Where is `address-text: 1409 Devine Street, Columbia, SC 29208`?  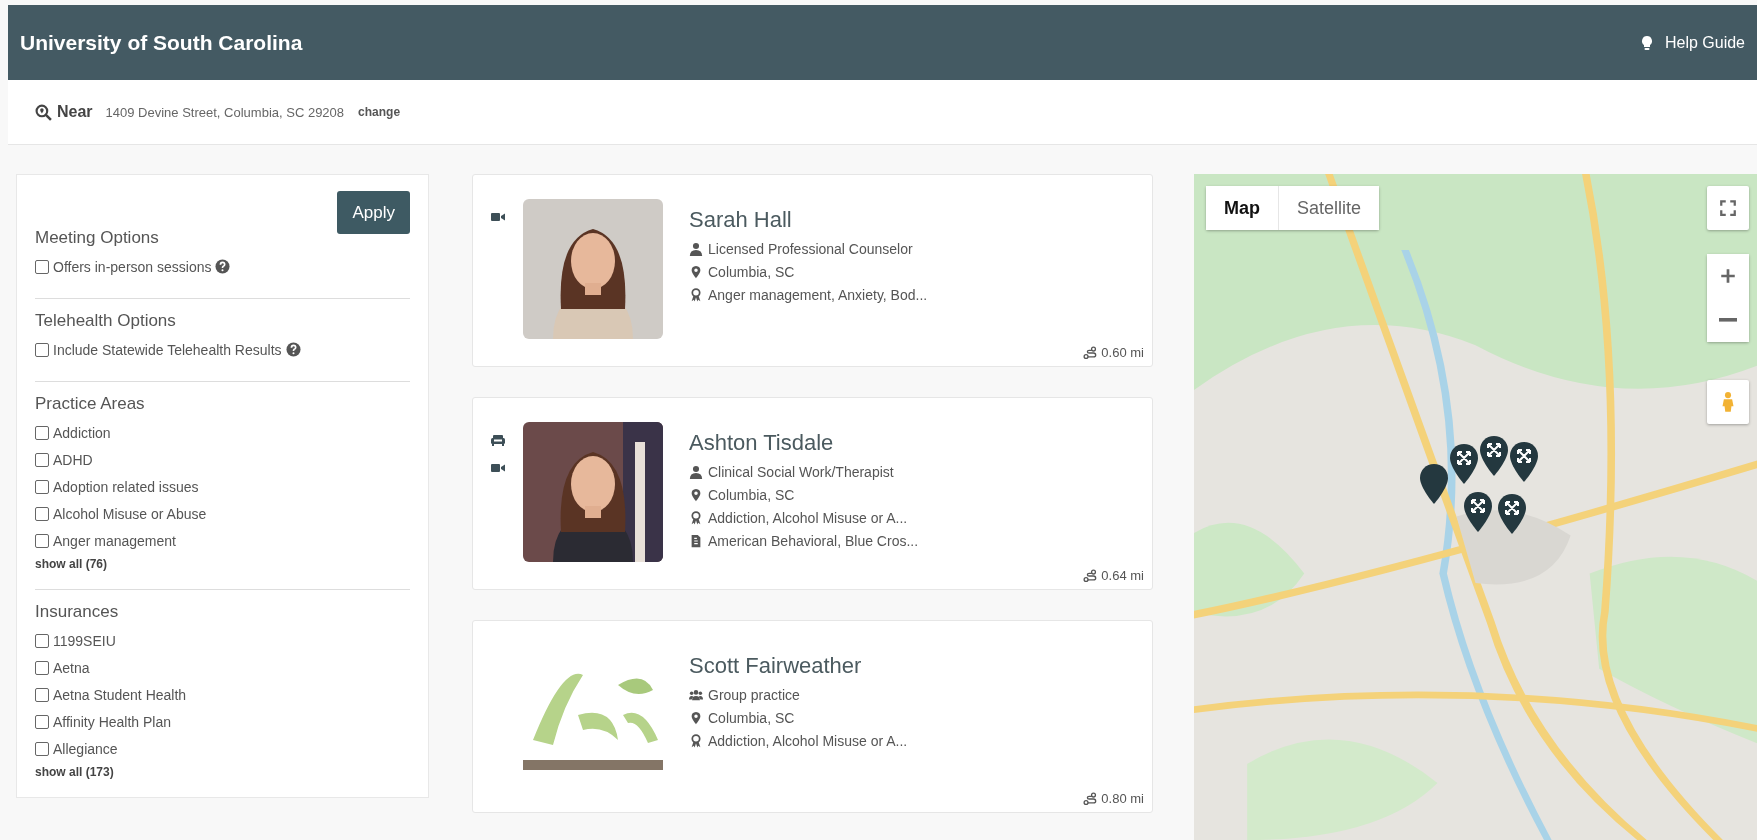 address-text: 1409 Devine Street, Columbia, SC 29208 is located at coordinates (225, 112).